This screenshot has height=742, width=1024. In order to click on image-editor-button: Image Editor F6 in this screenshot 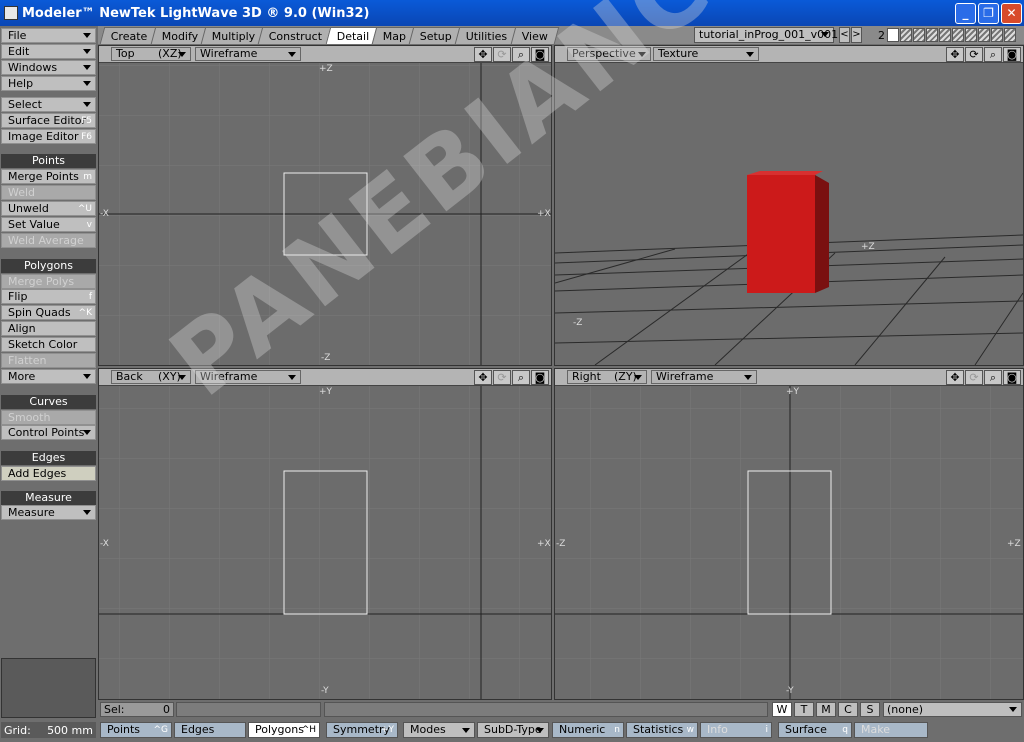, I will do `click(48, 136)`.